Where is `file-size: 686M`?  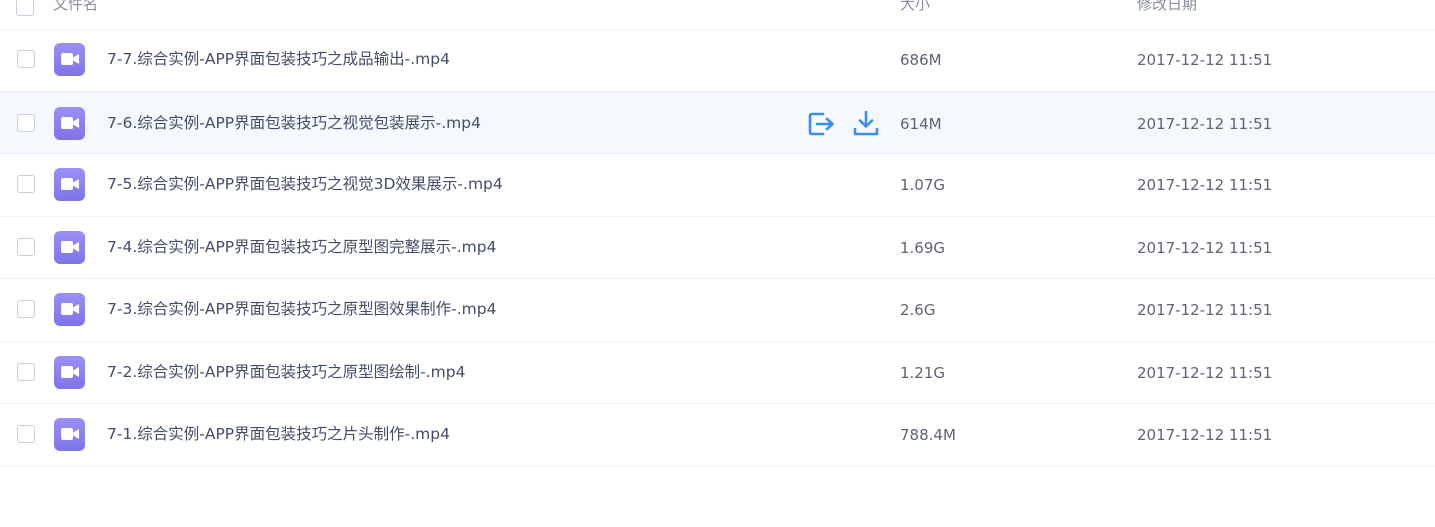
file-size: 686M is located at coordinates (921, 60).